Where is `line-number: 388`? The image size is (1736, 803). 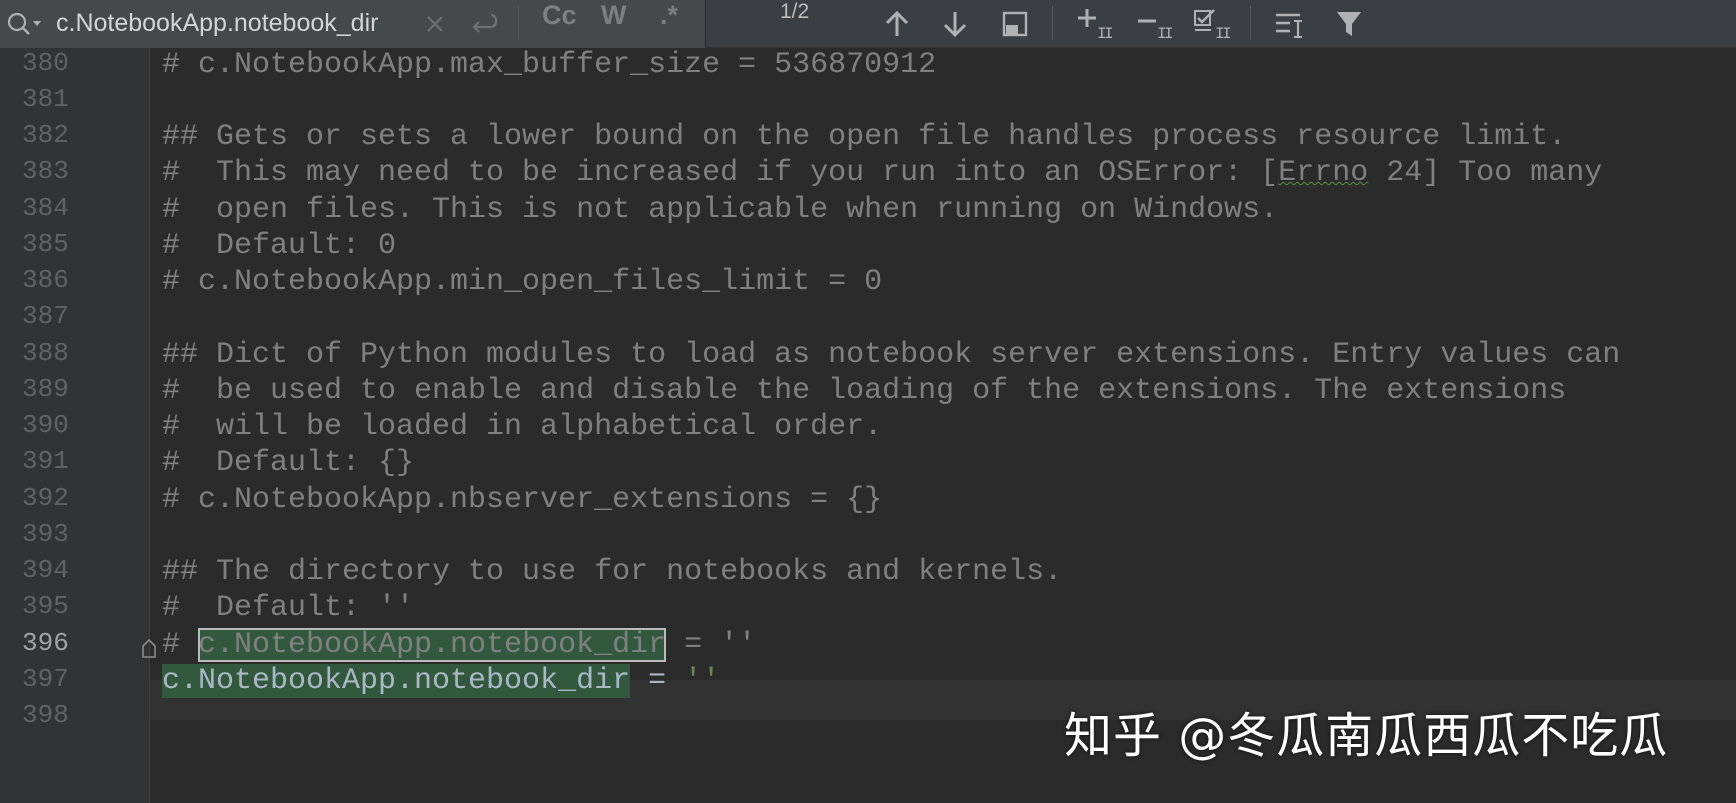
line-number: 388 is located at coordinates (45, 353).